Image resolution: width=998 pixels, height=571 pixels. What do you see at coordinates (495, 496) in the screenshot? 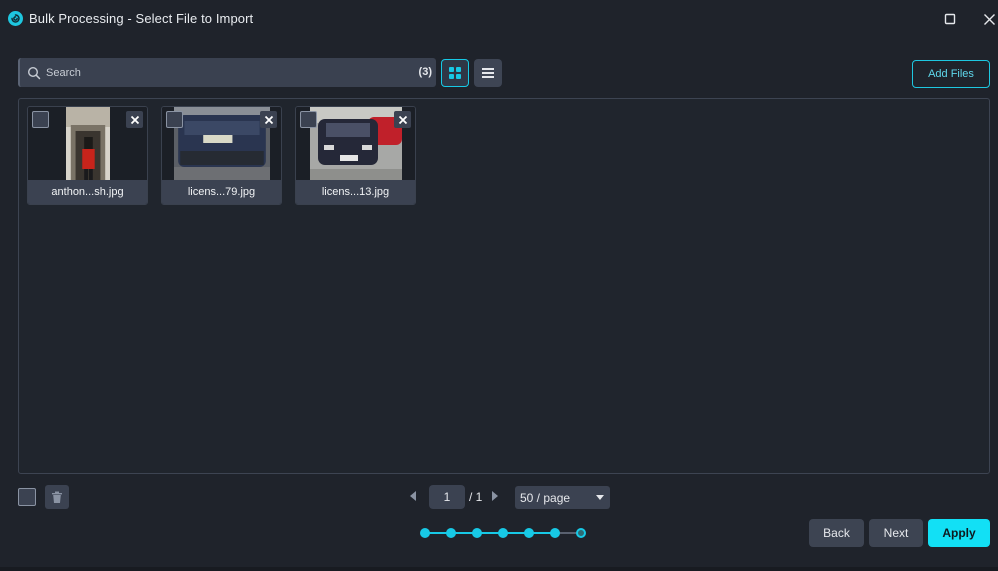
I see `next-page-icon` at bounding box center [495, 496].